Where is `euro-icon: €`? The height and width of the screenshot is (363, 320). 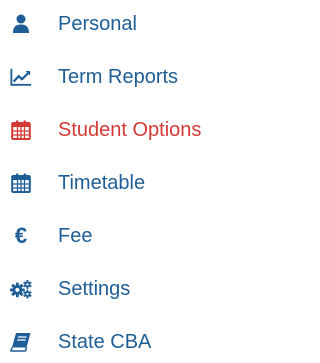
euro-icon: € is located at coordinates (21, 235).